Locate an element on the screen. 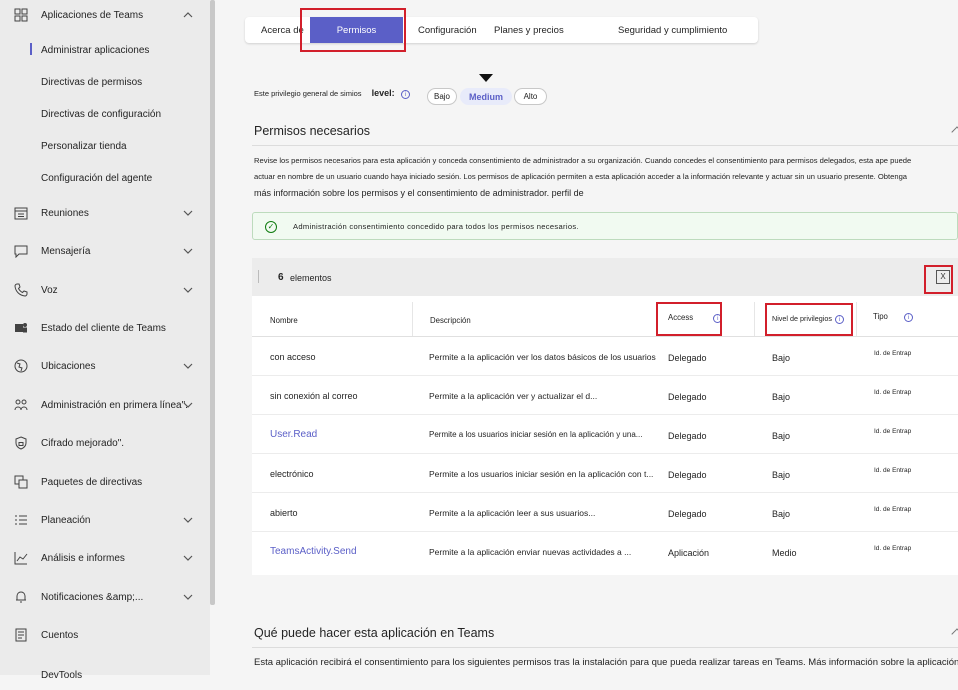  sidebar-item-label: Voz is located at coordinates (49, 290).